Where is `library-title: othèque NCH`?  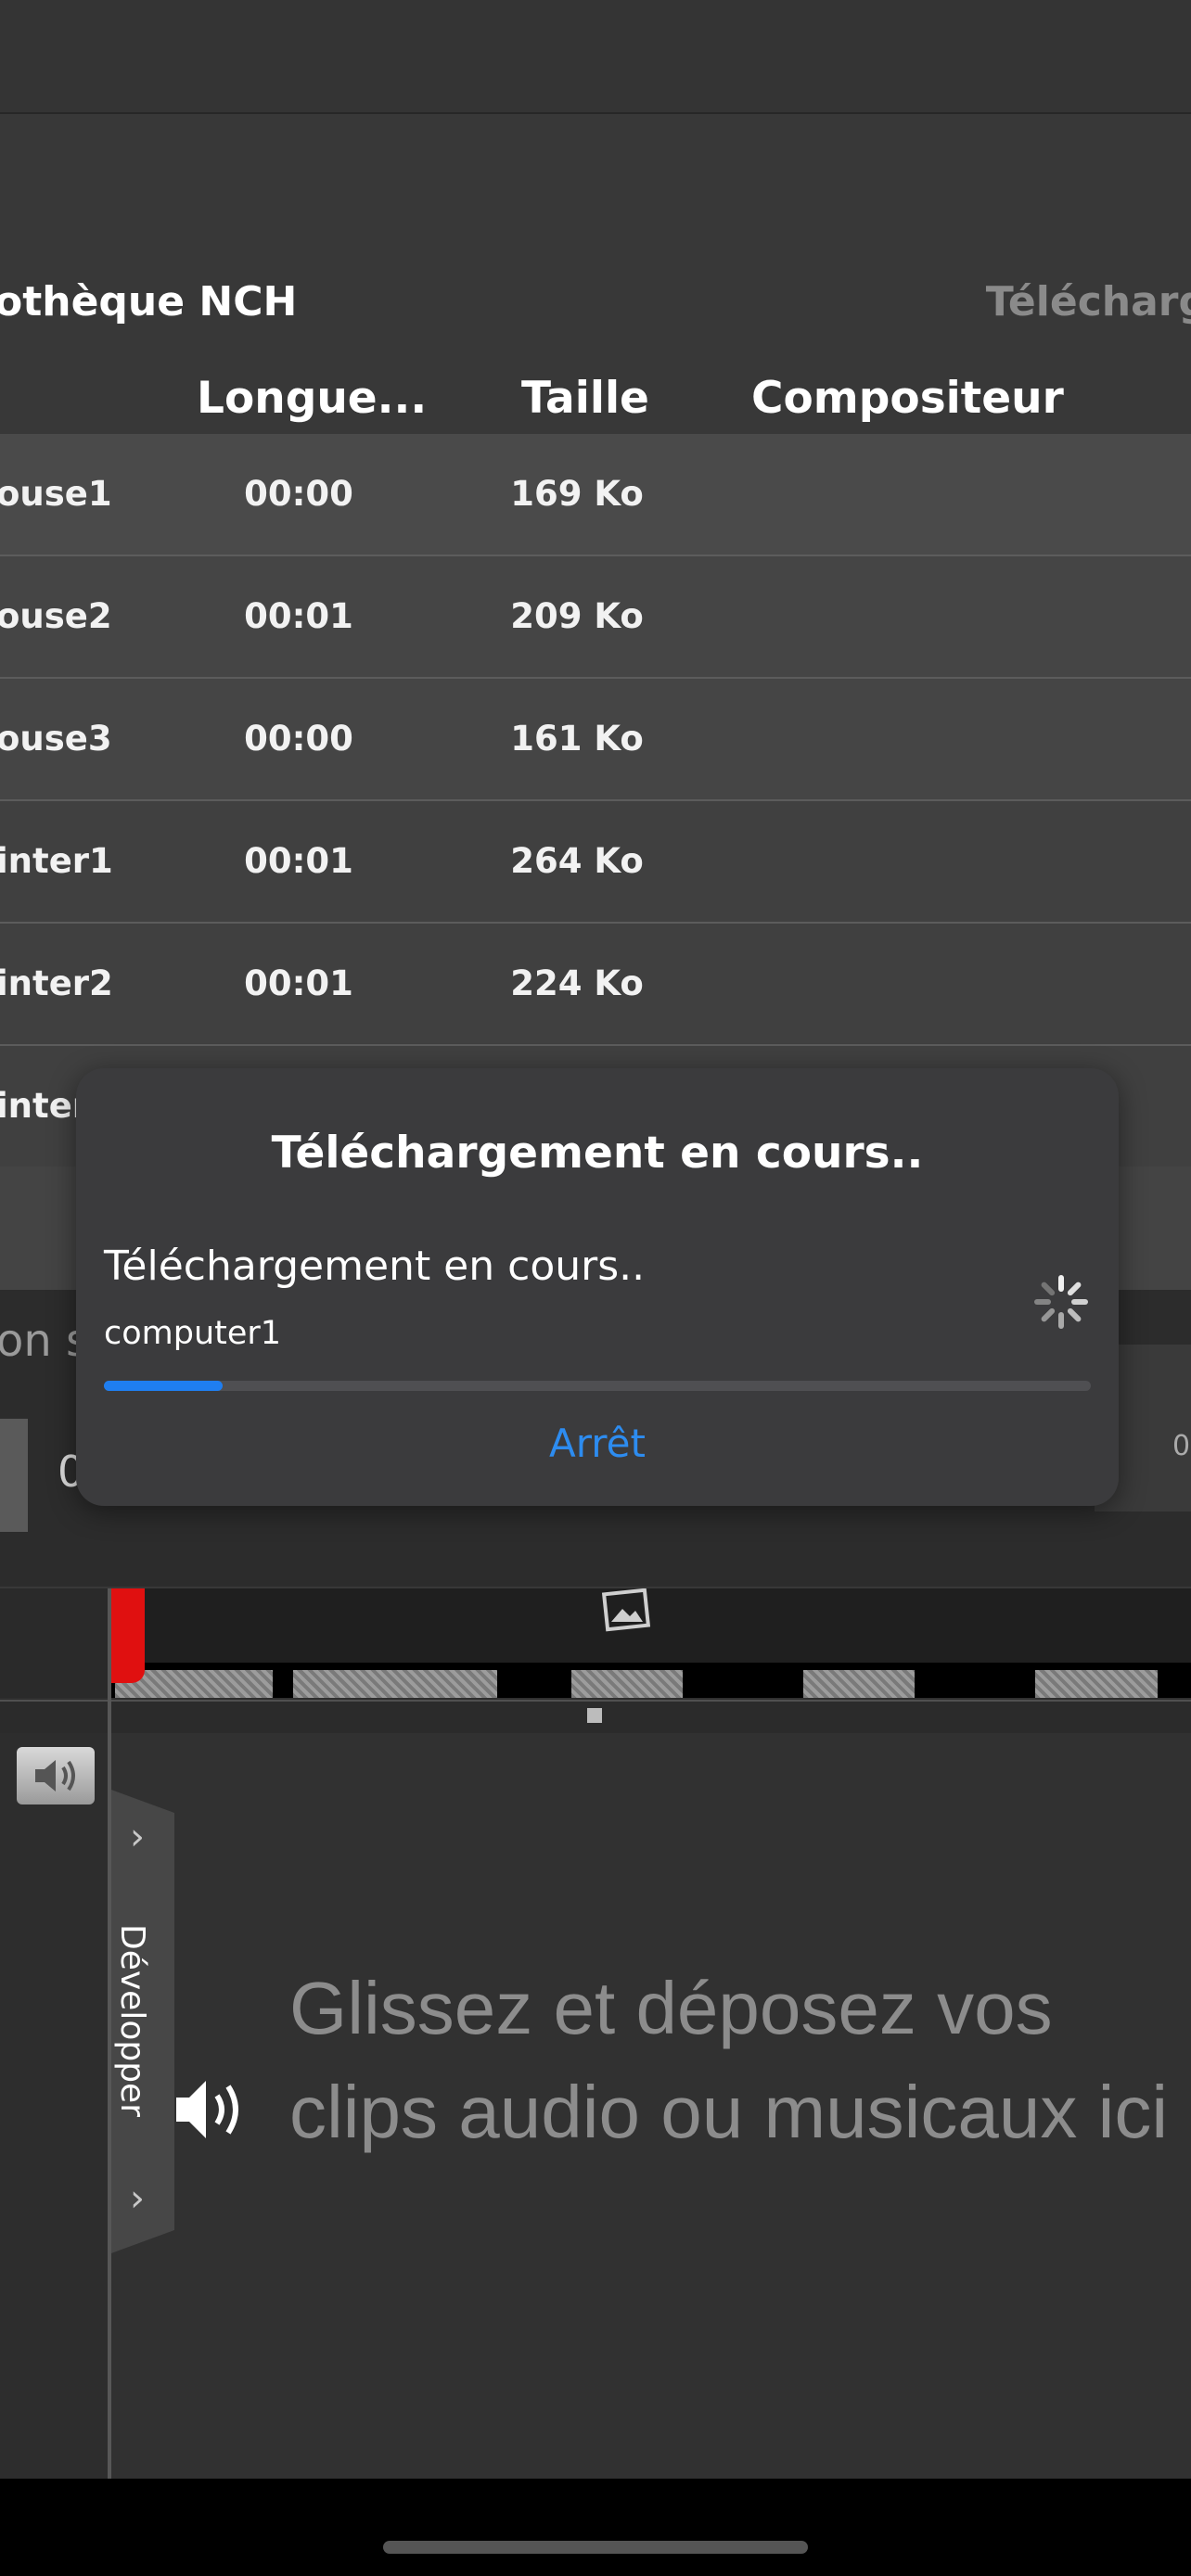 library-title: othèque NCH is located at coordinates (149, 301).